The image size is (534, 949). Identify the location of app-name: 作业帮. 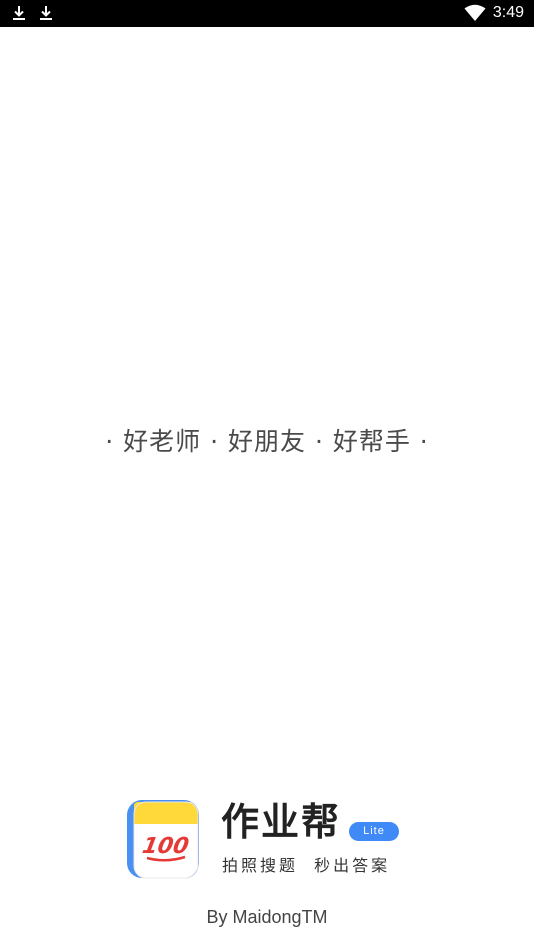
(281, 822).